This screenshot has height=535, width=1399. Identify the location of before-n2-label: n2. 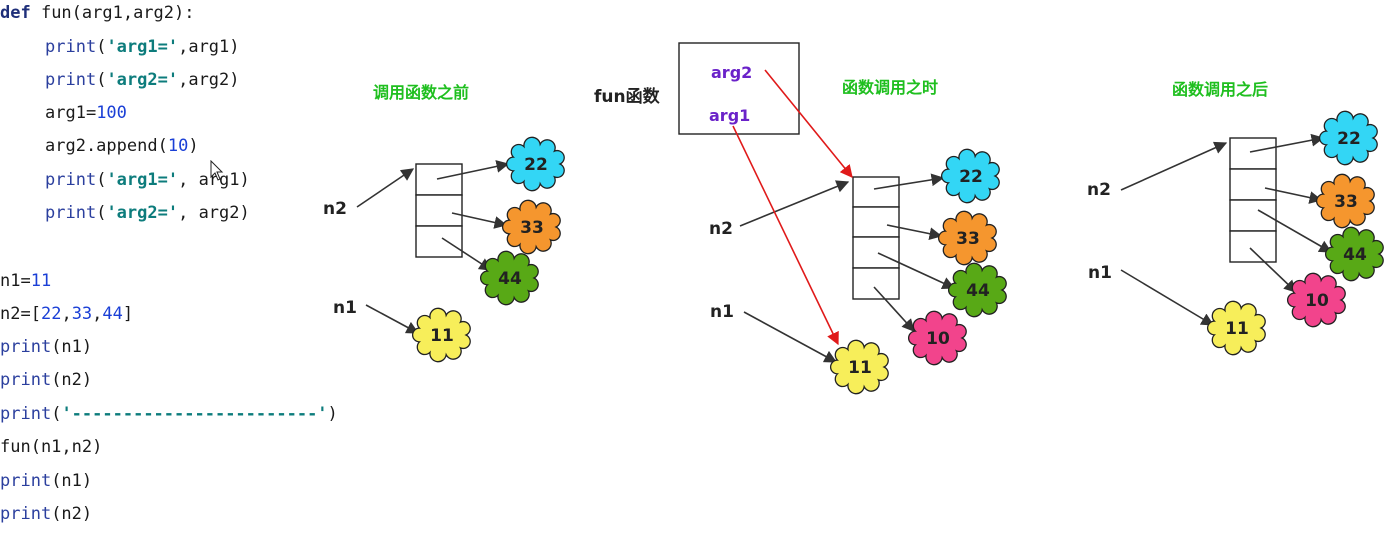
(335, 209).